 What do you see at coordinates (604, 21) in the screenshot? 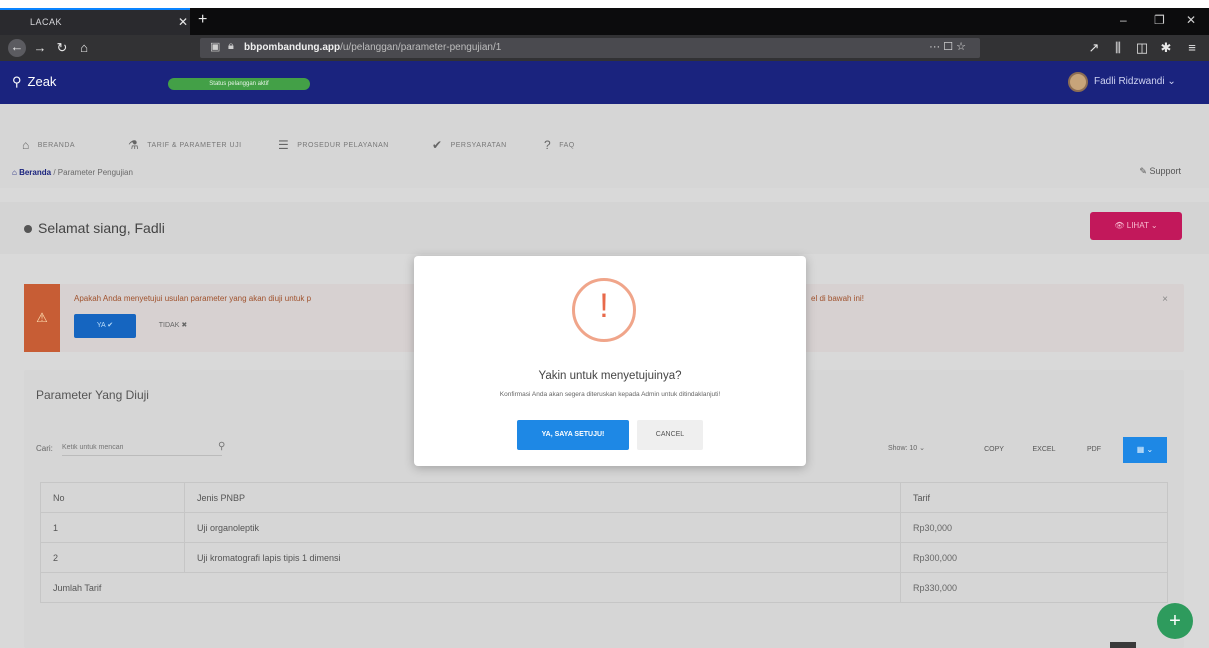
I see `browser-tab-bar: LACAK ✕ + – ❐ ✕` at bounding box center [604, 21].